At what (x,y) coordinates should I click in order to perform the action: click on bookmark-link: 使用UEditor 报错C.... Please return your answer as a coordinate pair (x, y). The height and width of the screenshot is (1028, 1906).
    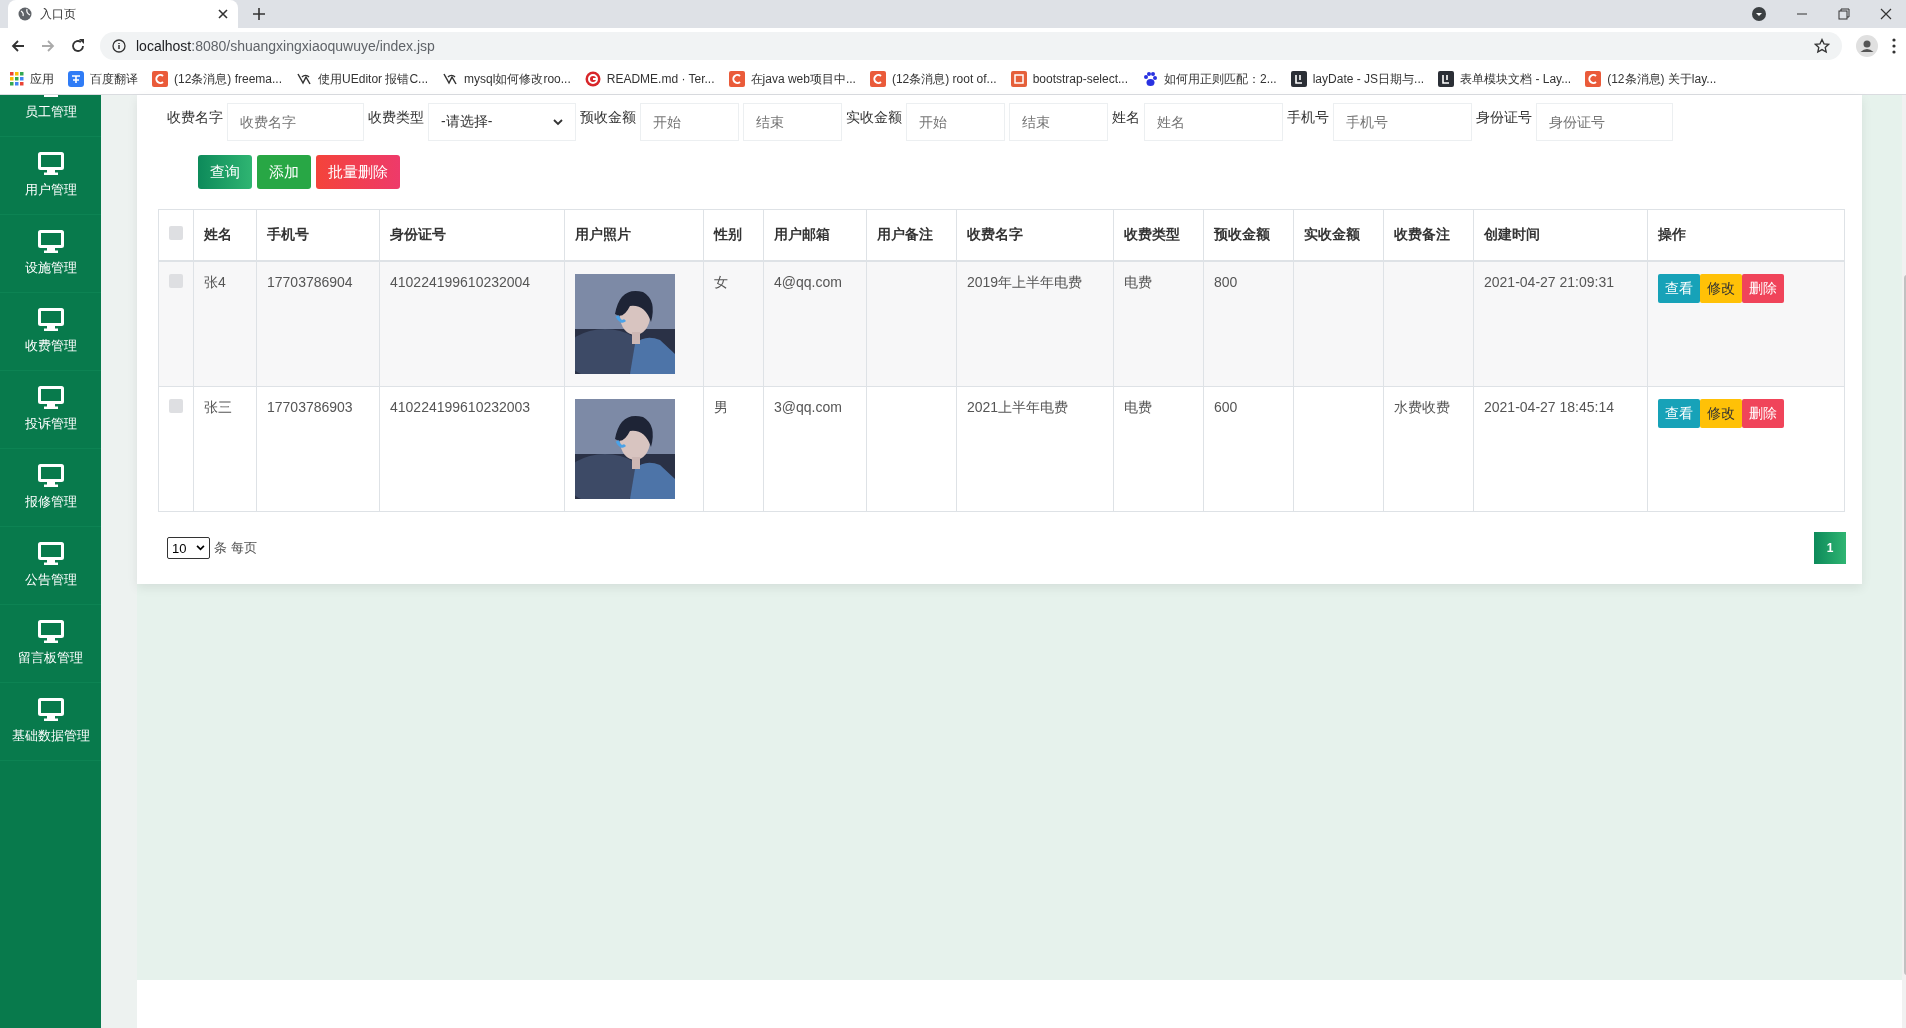
    Looking at the image, I should click on (373, 79).